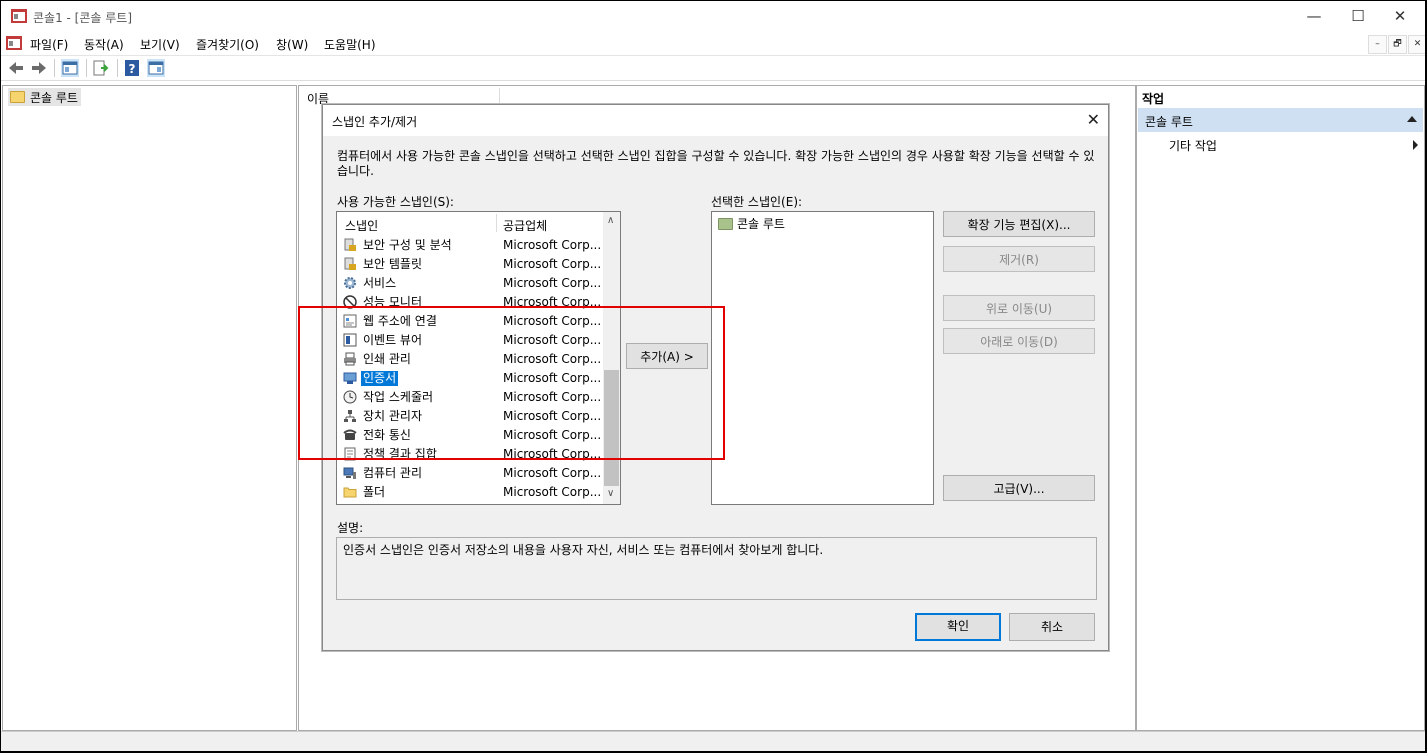  What do you see at coordinates (393, 473) in the screenshot?
I see `snapin-name: 컴퓨터 관리` at bounding box center [393, 473].